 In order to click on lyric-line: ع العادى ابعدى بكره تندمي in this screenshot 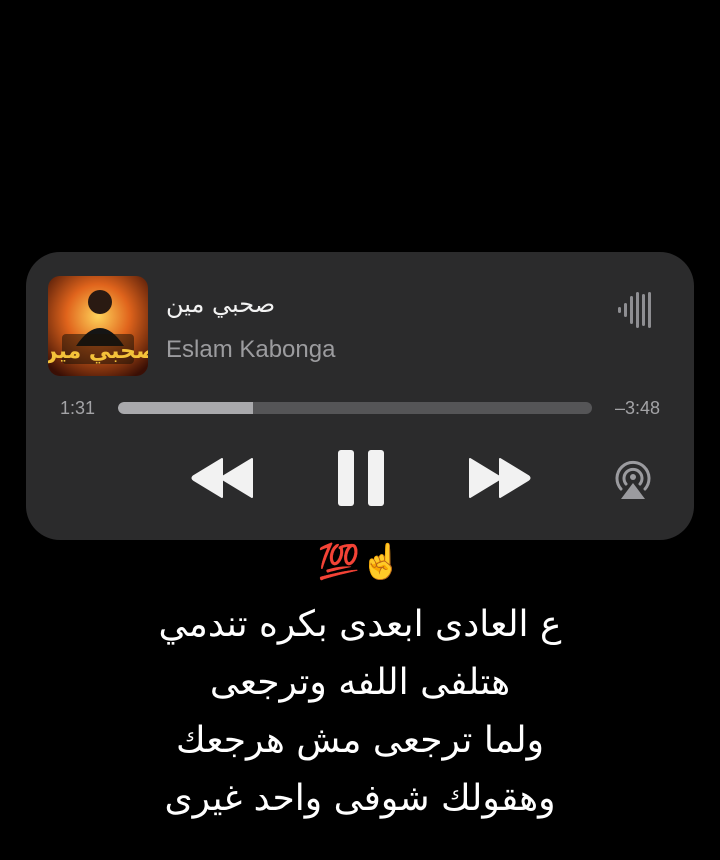, I will do `click(360, 624)`.